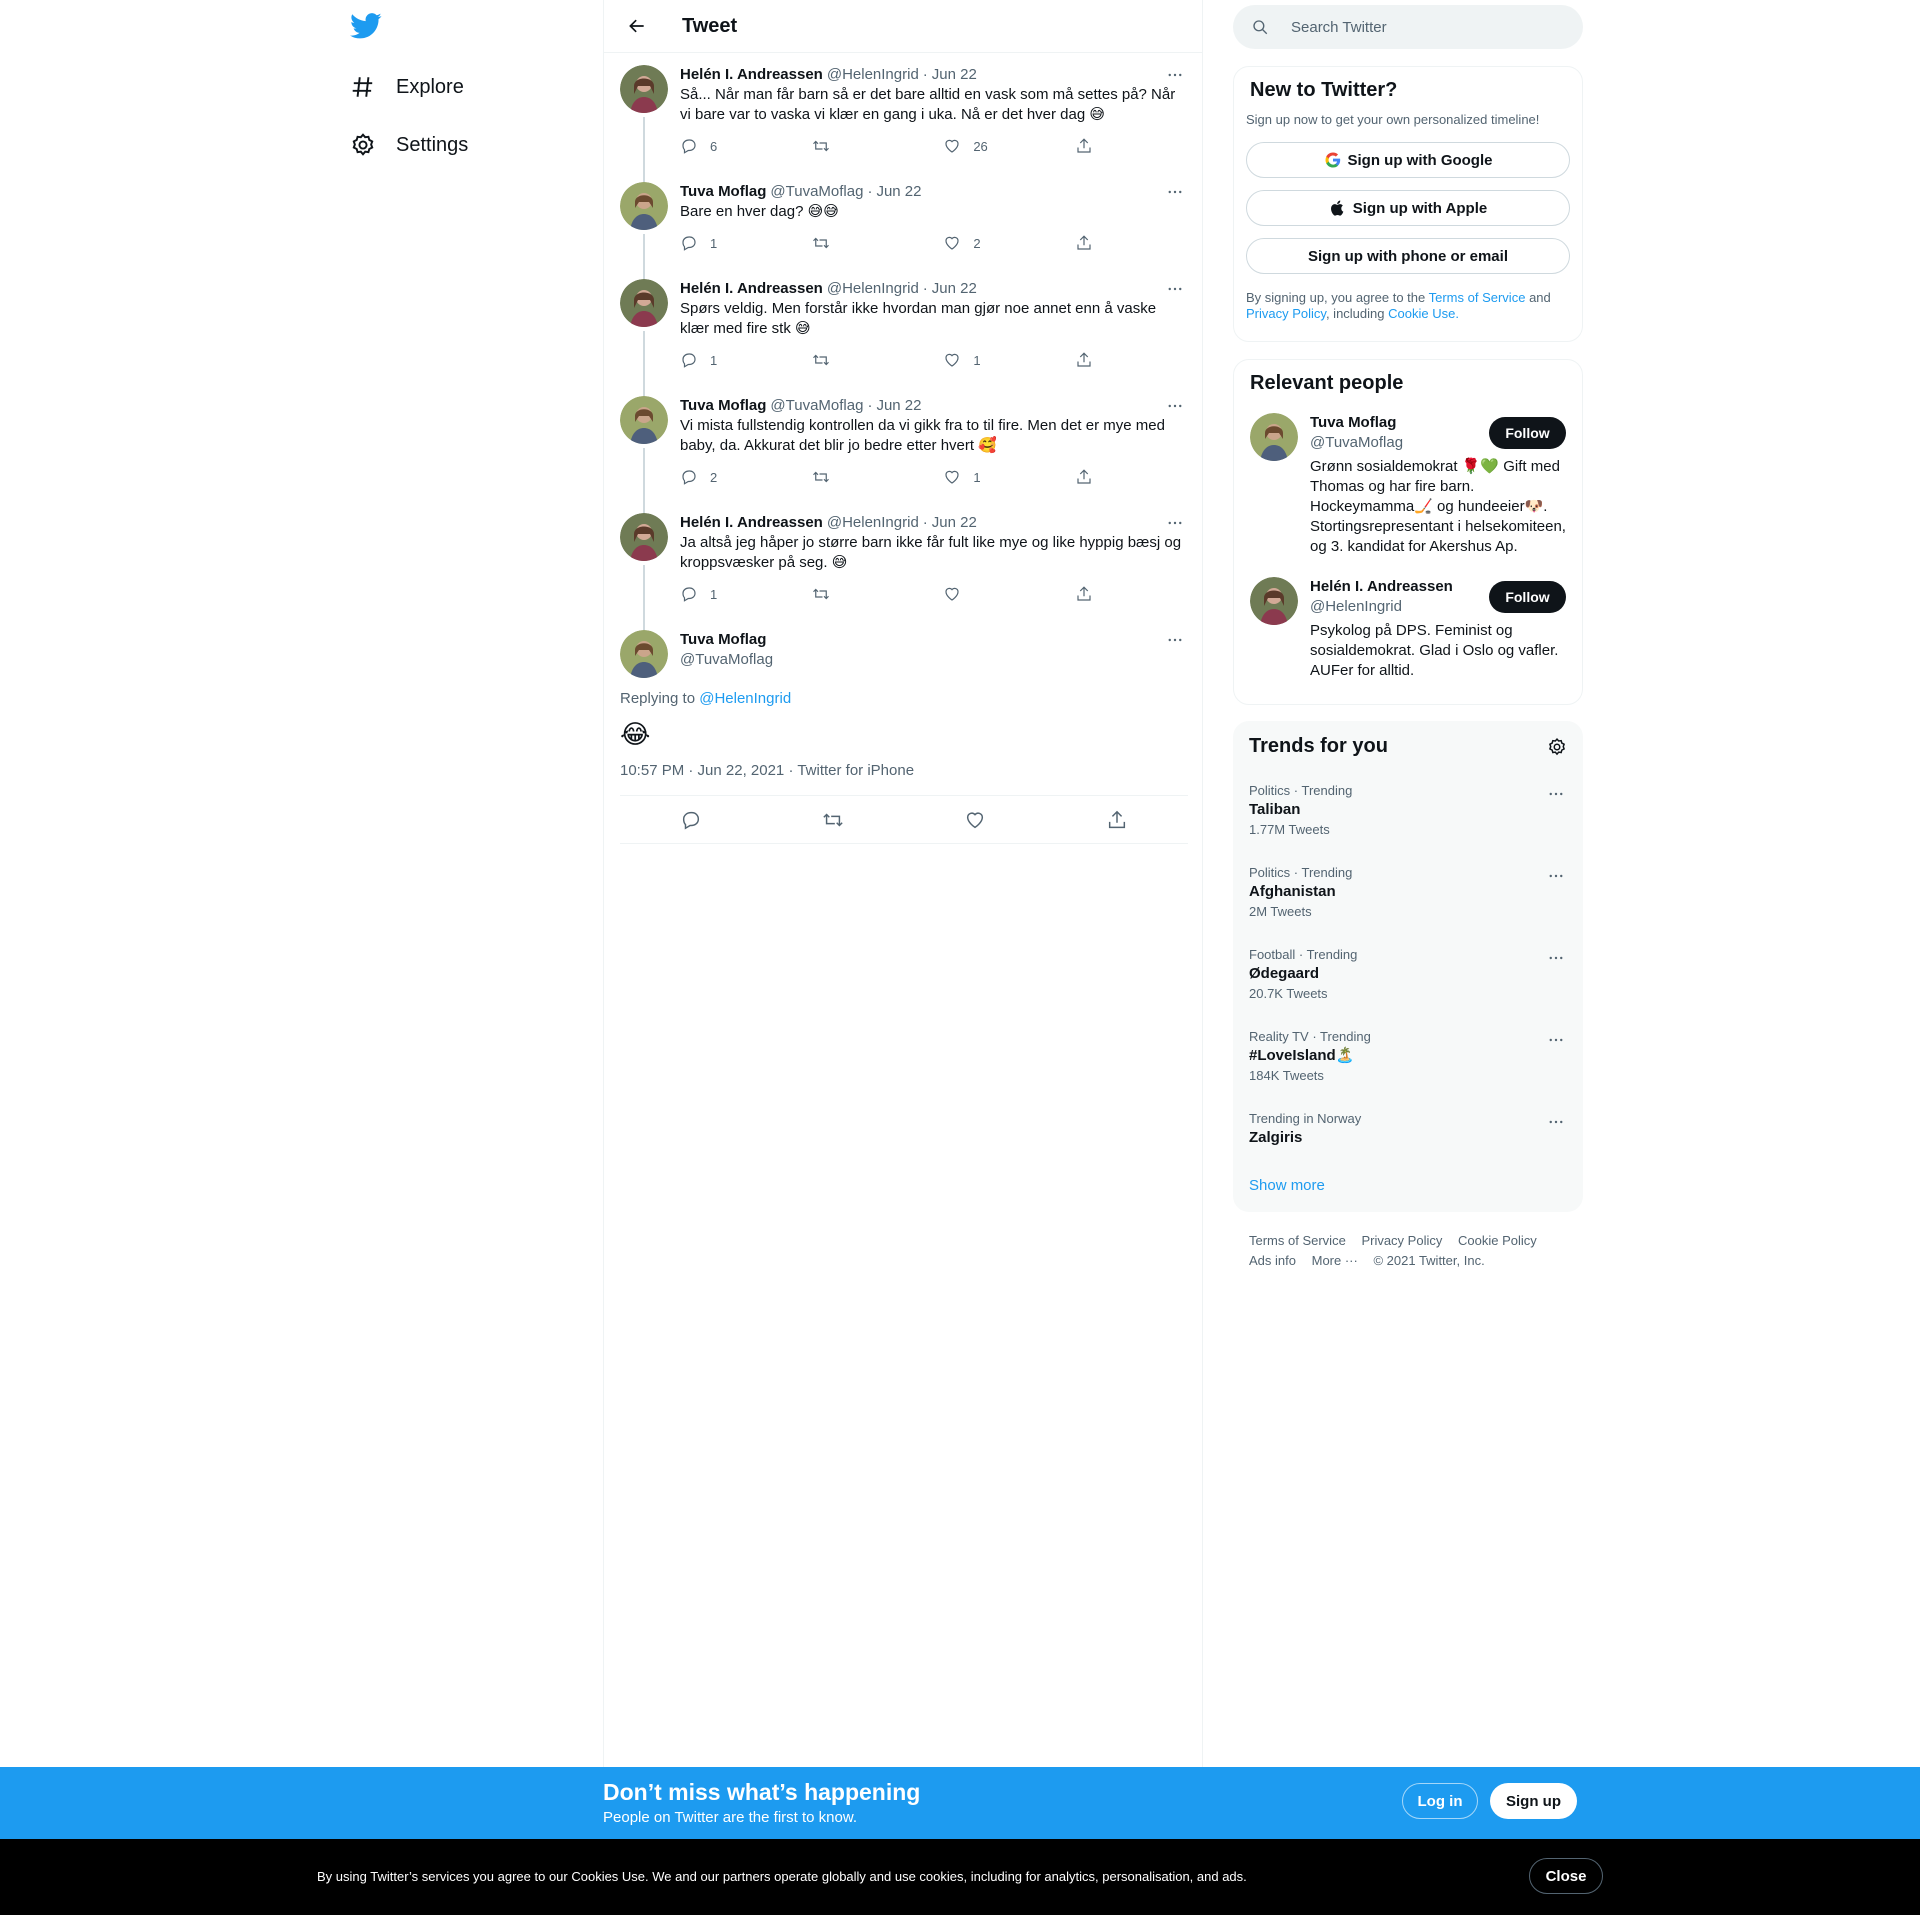 This screenshot has width=1920, height=1915. What do you see at coordinates (1339, 27) in the screenshot?
I see `search-input: Search Twitter` at bounding box center [1339, 27].